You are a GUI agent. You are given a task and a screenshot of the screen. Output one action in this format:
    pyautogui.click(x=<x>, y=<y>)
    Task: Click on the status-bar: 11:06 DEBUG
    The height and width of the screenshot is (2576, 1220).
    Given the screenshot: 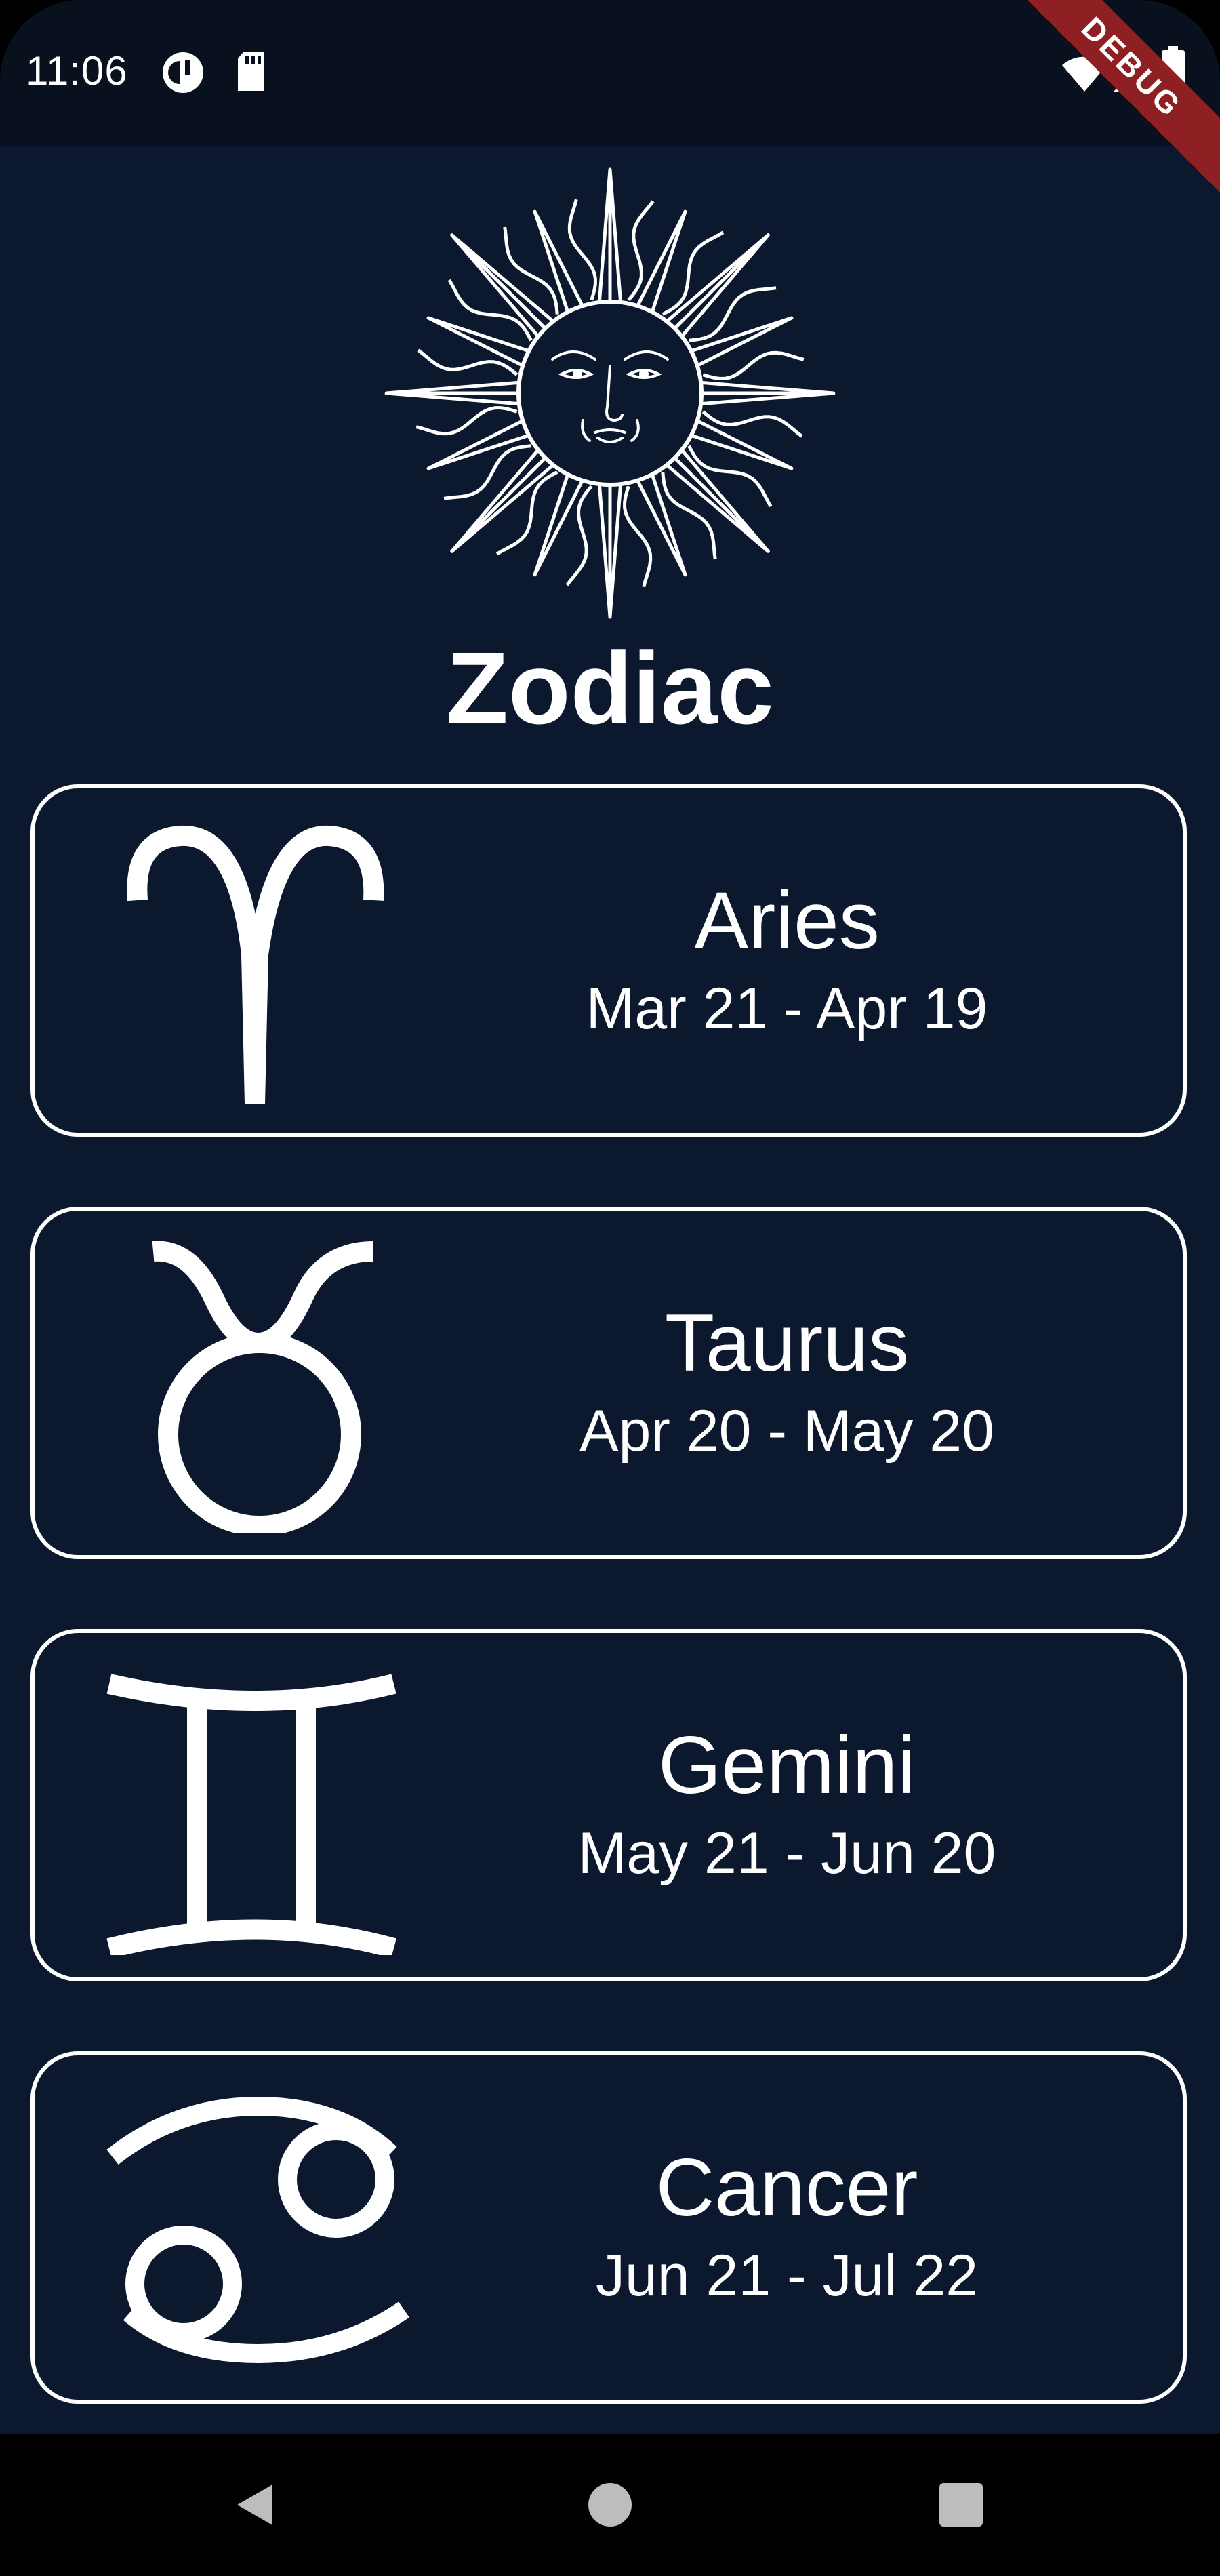 What is the action you would take?
    pyautogui.click(x=610, y=105)
    